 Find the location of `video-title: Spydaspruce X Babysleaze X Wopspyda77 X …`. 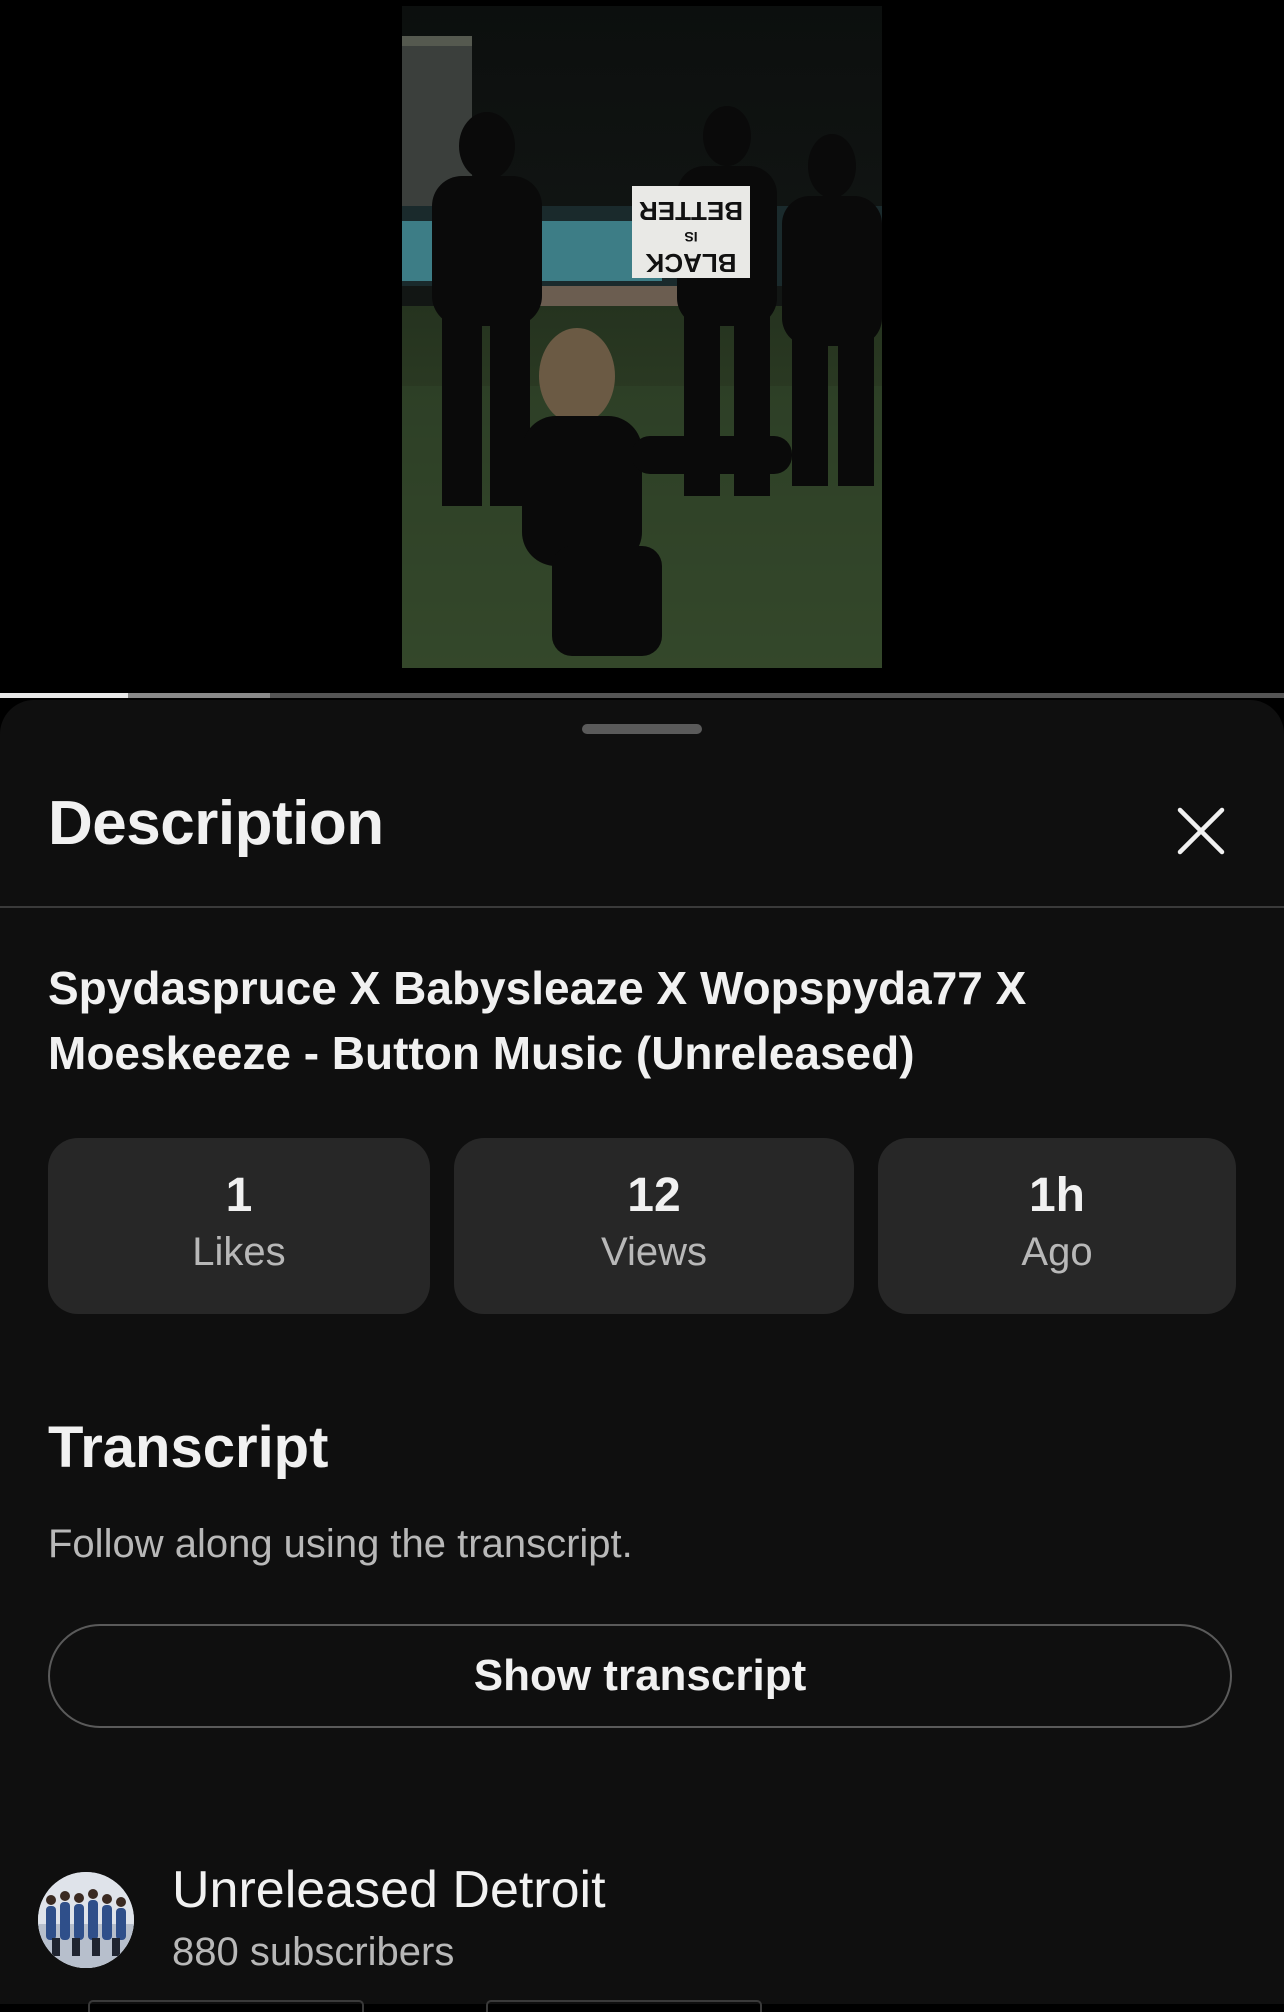

video-title: Spydaspruce X Babysleaze X Wopspyda77 X … is located at coordinates (537, 1020).